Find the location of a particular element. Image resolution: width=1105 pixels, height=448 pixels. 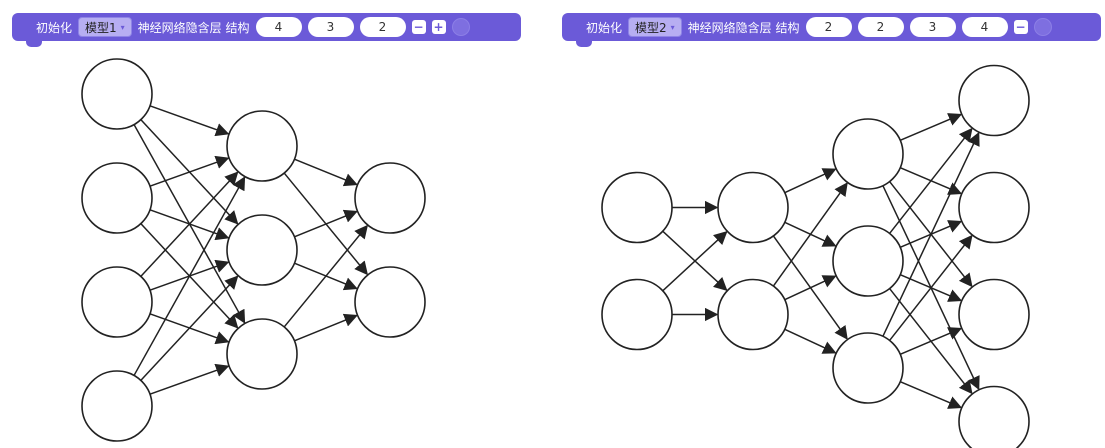

connection-d2-l3-n3-to-n4 is located at coordinates (931, 394).